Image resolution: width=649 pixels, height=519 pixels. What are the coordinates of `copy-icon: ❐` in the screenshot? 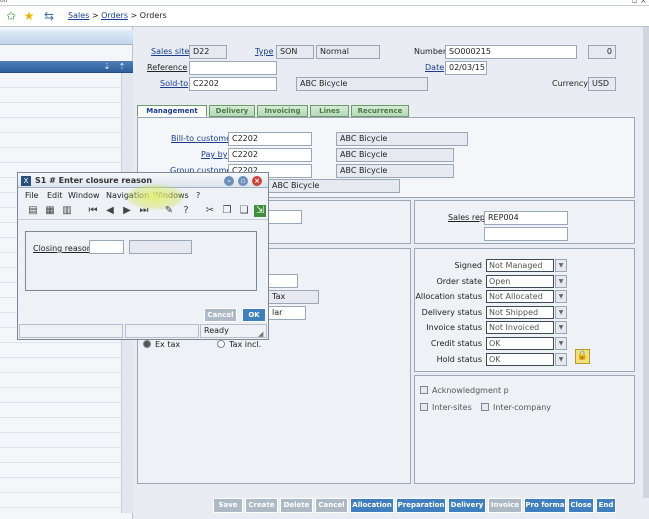 It's located at (227, 211).